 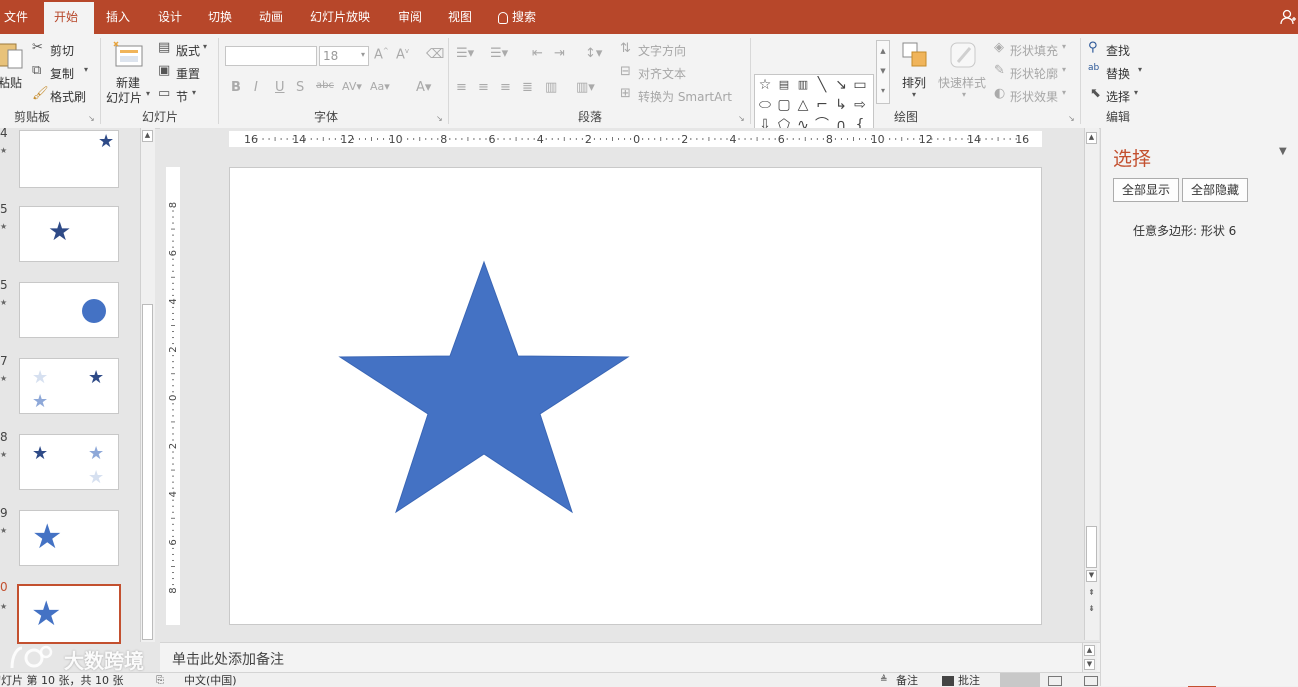 I want to click on comments-icon, so click(x=948, y=681).